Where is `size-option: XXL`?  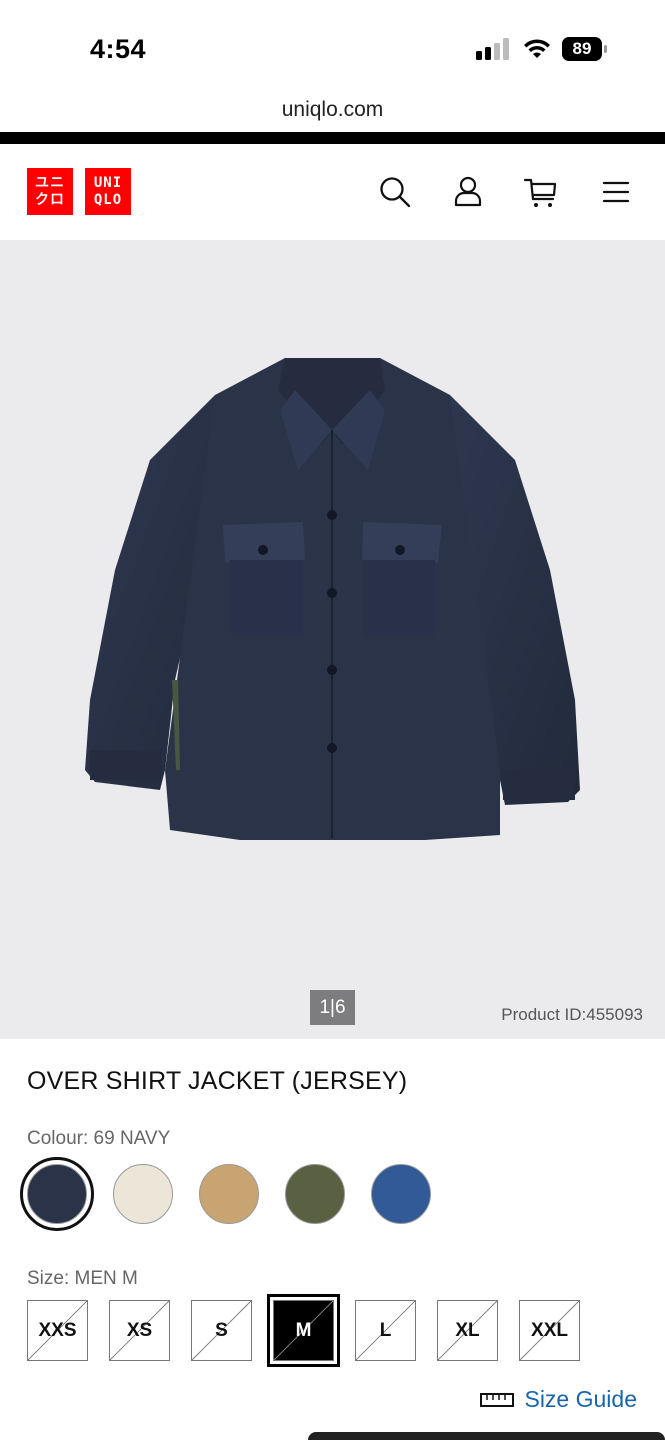
size-option: XXL is located at coordinates (549, 1330).